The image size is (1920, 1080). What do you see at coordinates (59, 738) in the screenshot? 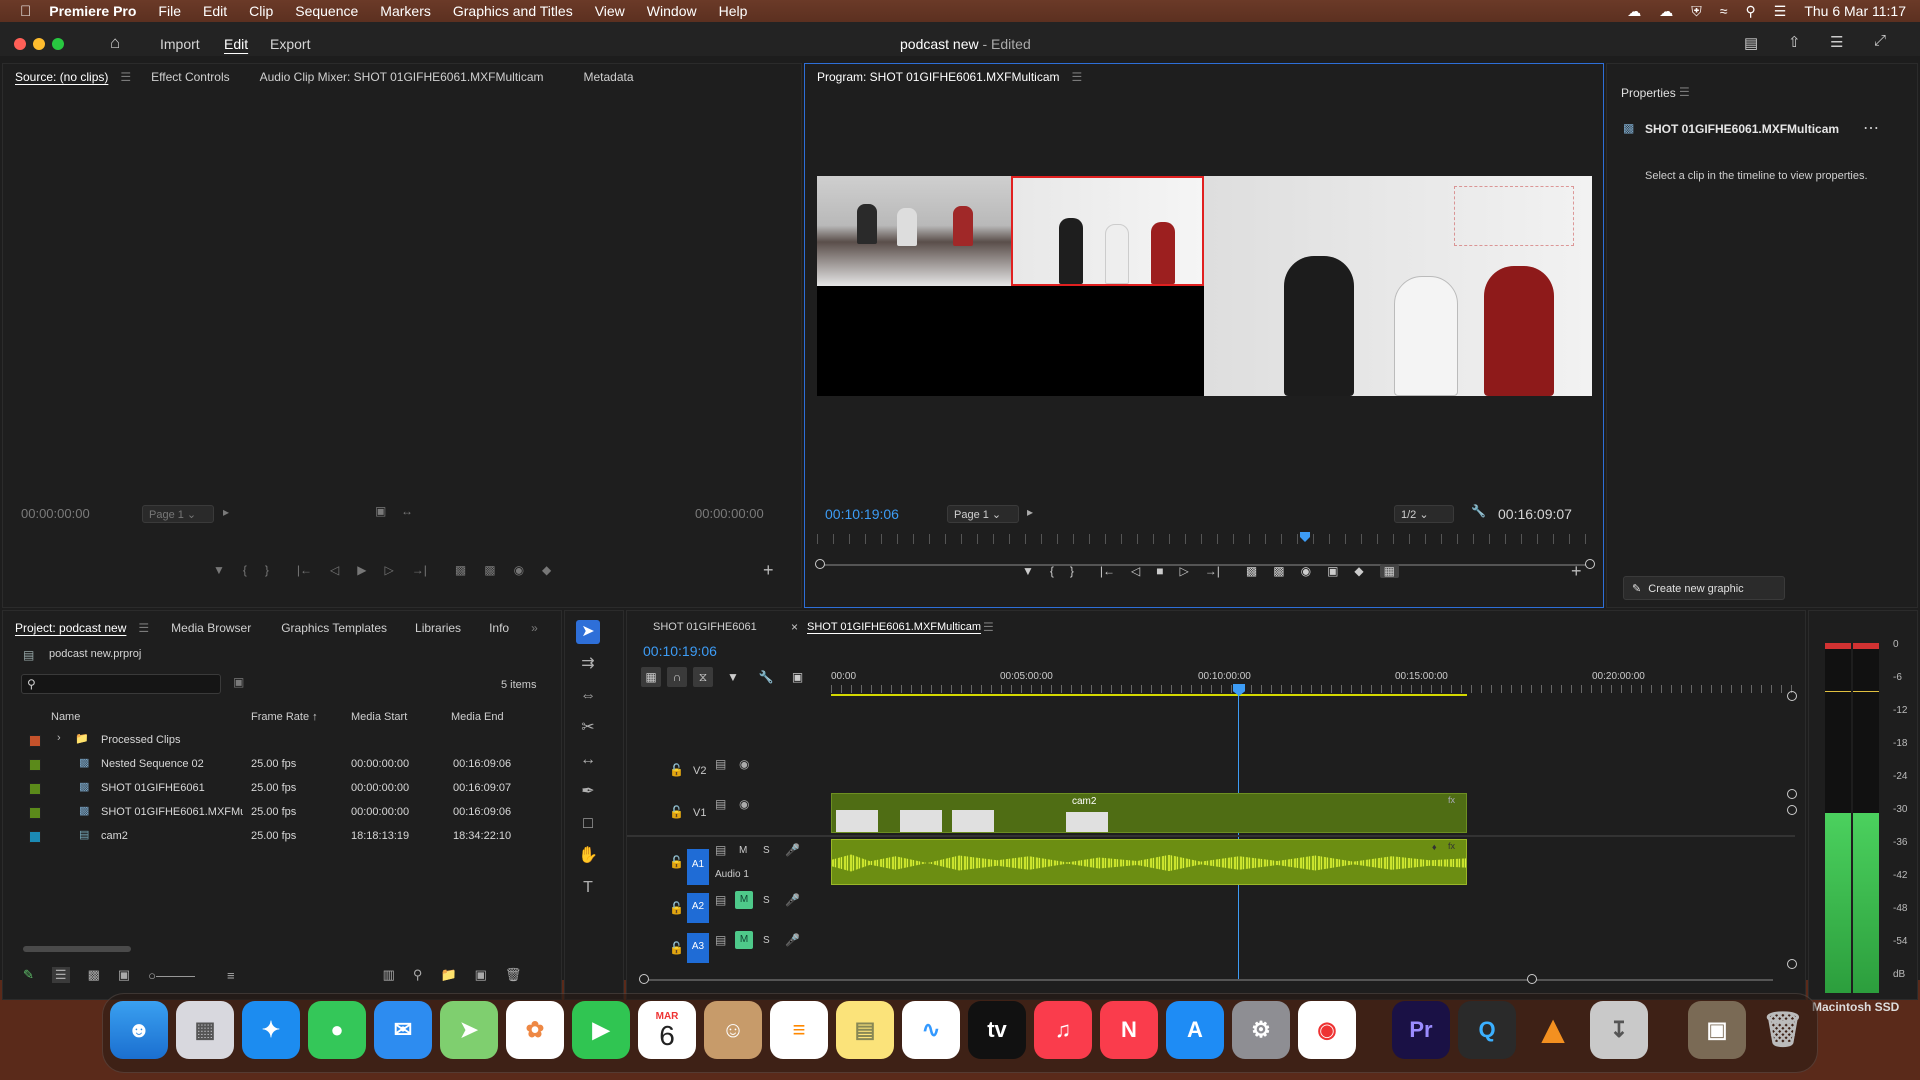
I see `expand-chevron-icon: ›` at bounding box center [59, 738].